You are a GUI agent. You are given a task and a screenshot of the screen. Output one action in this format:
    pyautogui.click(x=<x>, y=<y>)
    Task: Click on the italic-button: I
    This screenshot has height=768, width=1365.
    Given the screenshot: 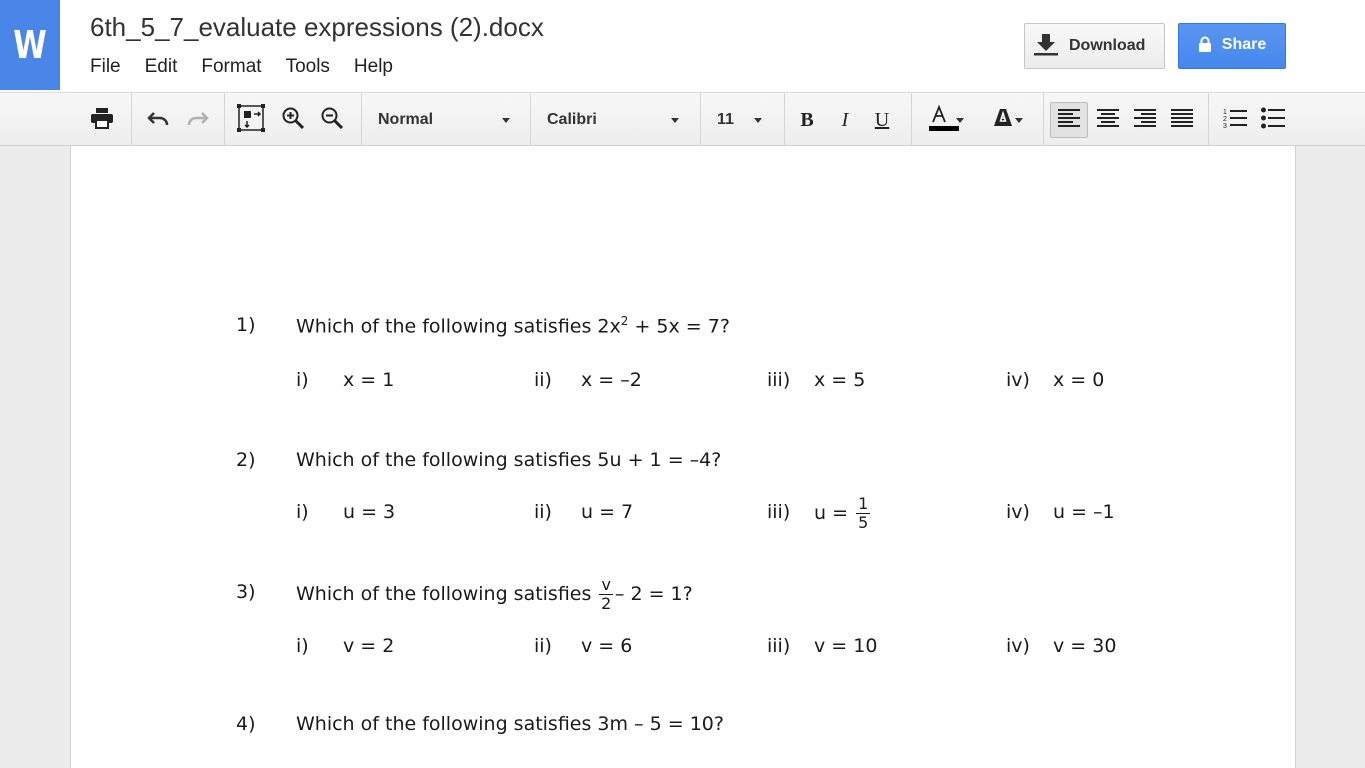 What is the action you would take?
    pyautogui.click(x=845, y=120)
    